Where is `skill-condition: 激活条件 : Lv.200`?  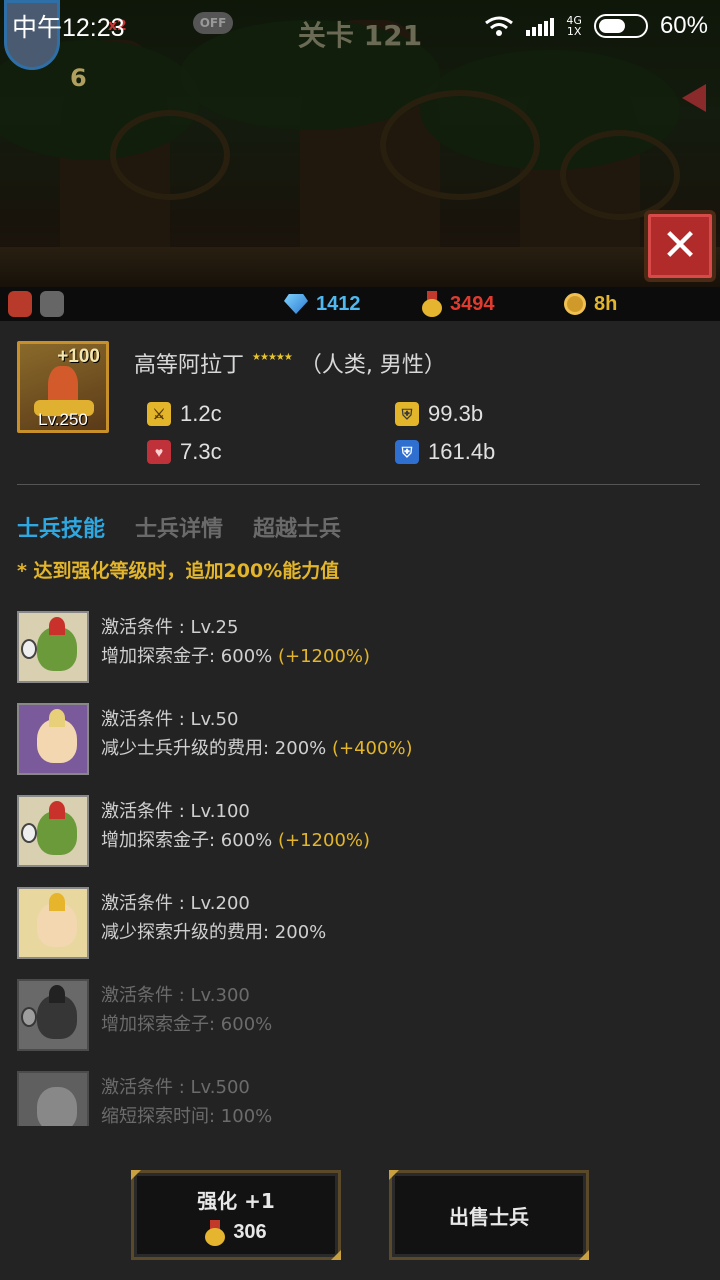
skill-condition: 激活条件 : Lv.200 is located at coordinates (175, 903).